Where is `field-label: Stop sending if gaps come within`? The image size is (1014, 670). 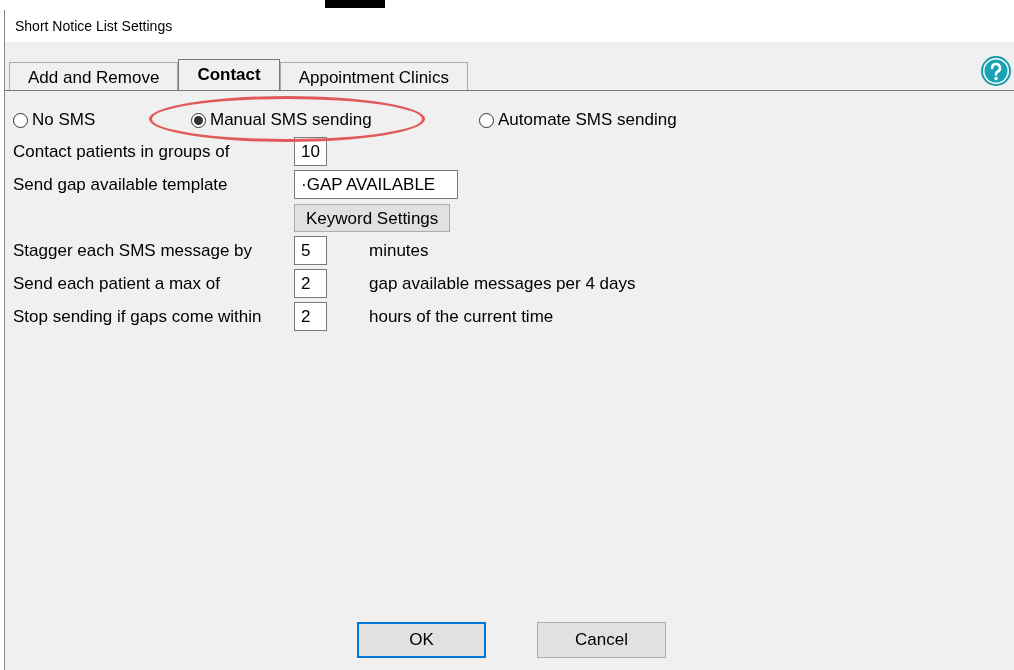
field-label: Stop sending if gaps come within is located at coordinates (138, 316).